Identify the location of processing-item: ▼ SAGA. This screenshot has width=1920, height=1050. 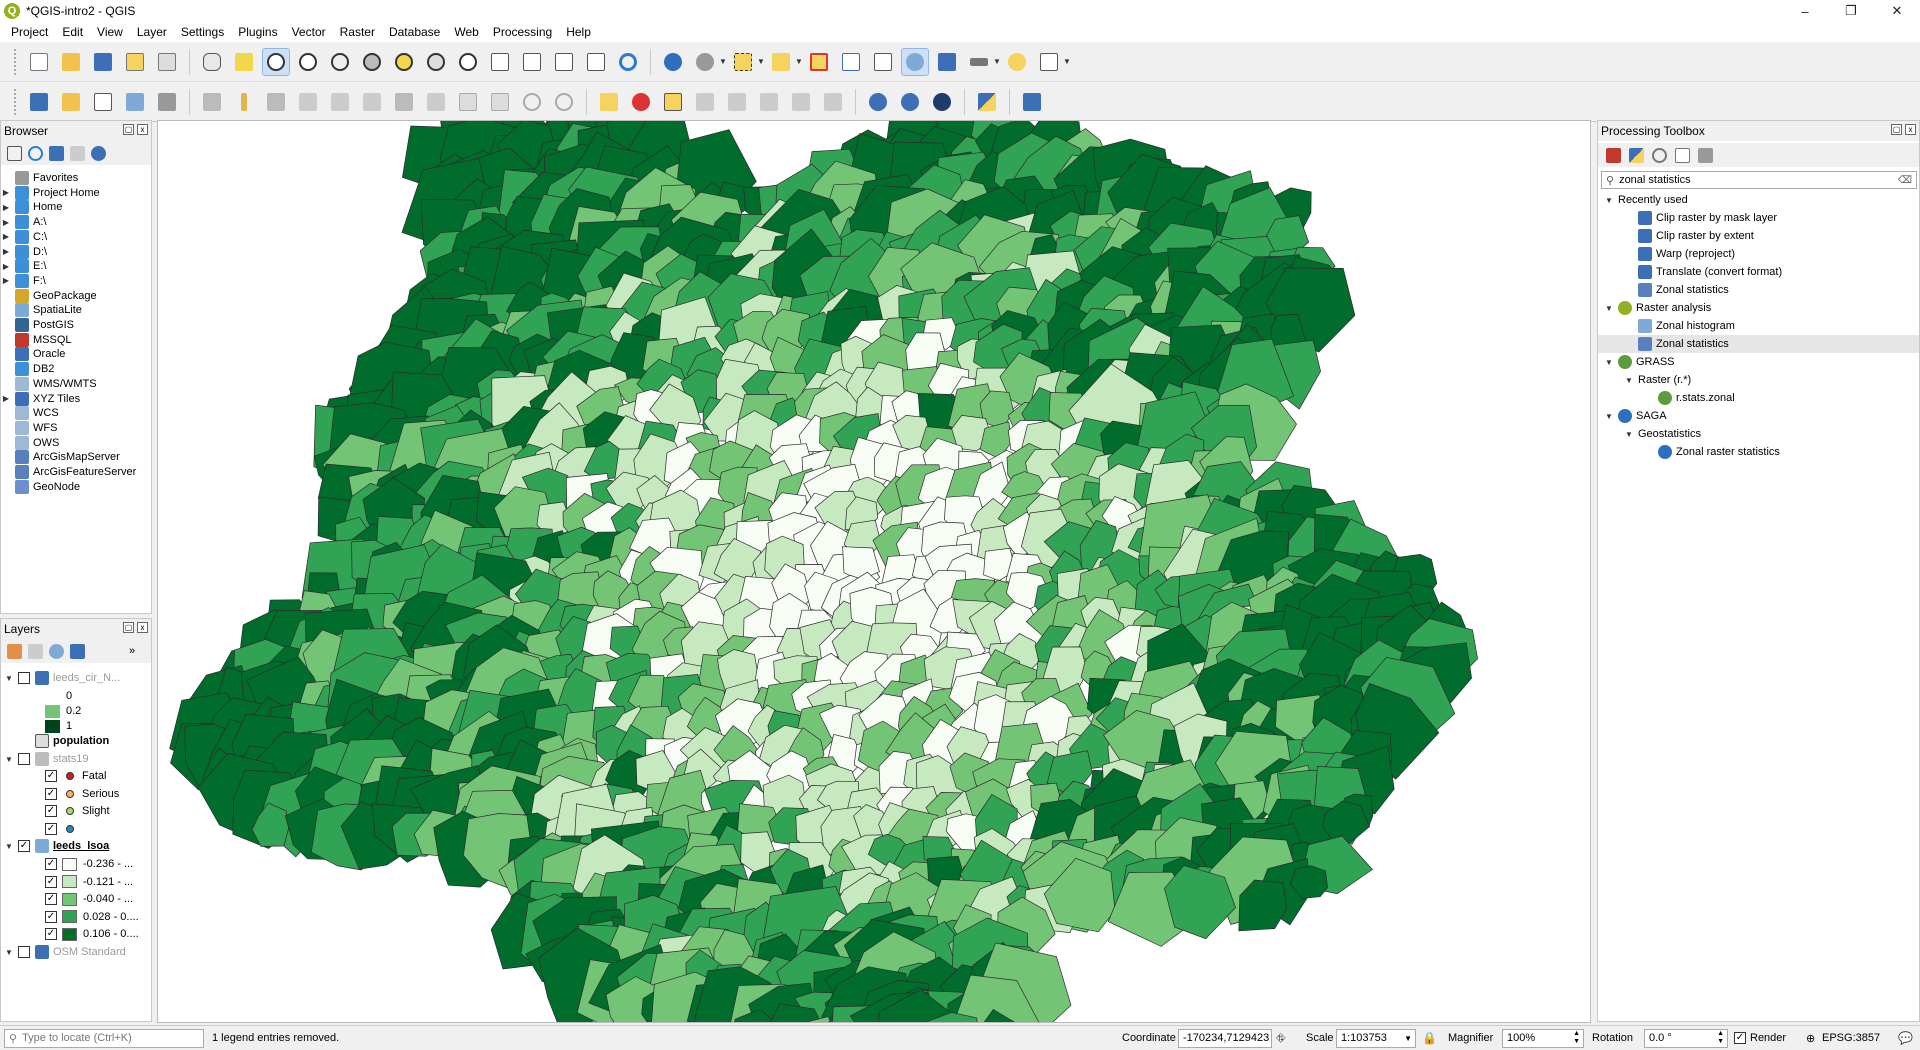
(1758, 416).